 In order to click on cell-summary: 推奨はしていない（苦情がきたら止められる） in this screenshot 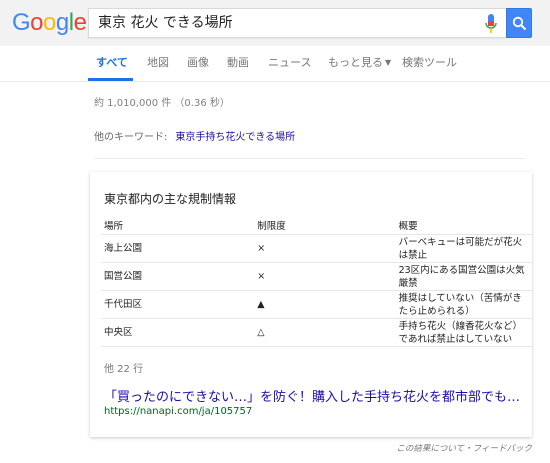, I will do `click(464, 304)`.